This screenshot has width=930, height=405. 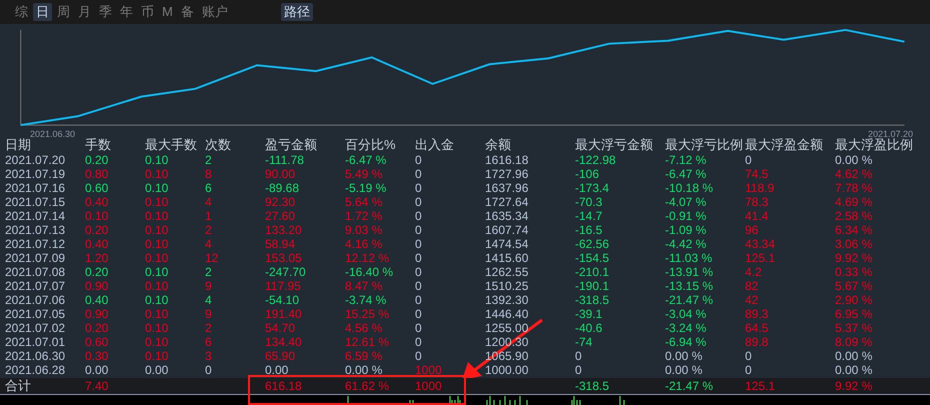 What do you see at coordinates (105, 12) in the screenshot?
I see `period-tab: 季` at bounding box center [105, 12].